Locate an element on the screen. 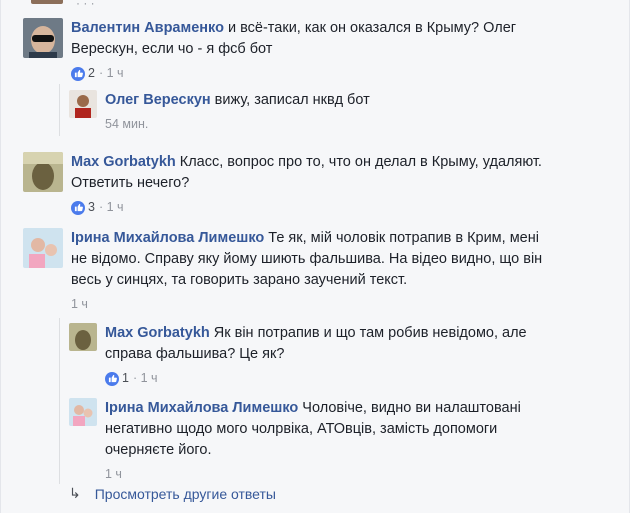  comment-text: очерняєте його. is located at coordinates (158, 450).